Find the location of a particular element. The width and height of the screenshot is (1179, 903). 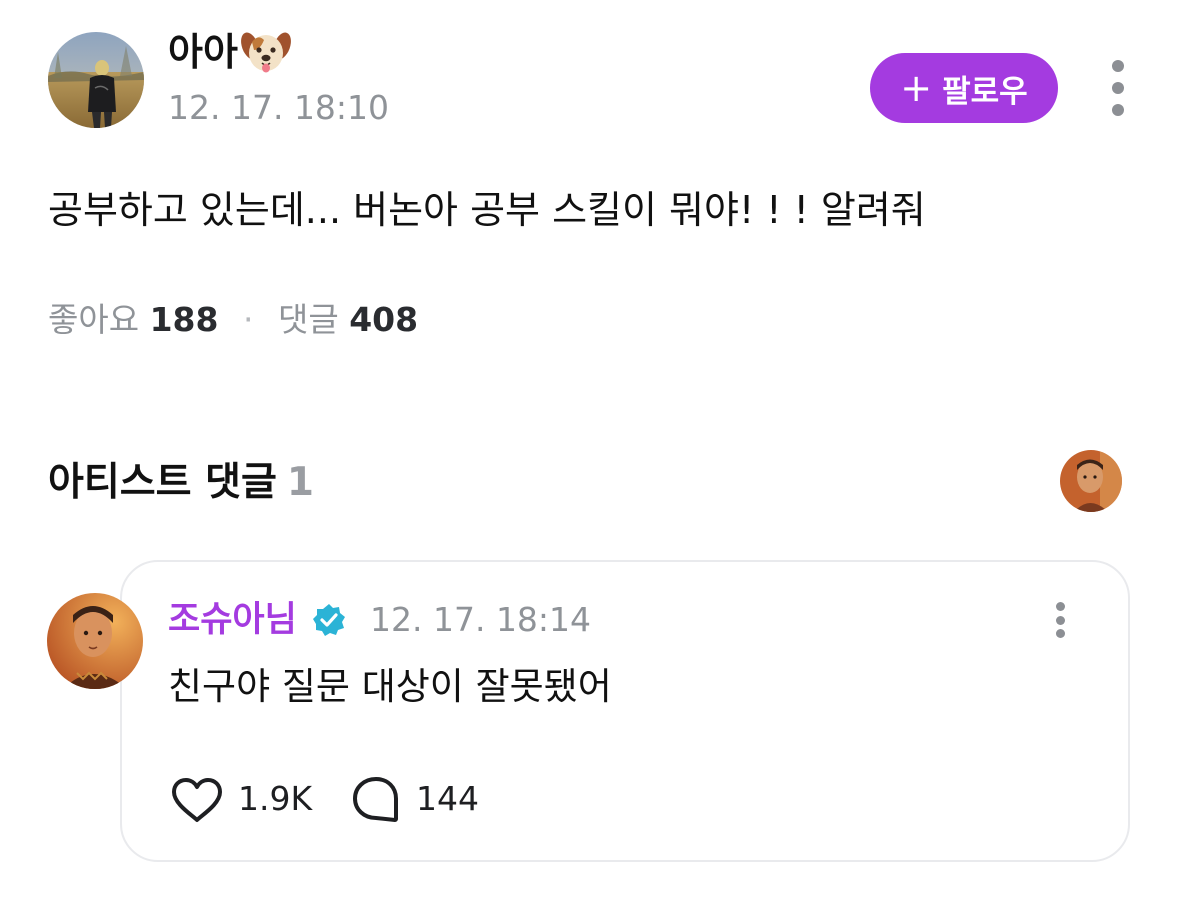

post-stats: 좋아요 188 · 댓글 408 is located at coordinates (233, 320).